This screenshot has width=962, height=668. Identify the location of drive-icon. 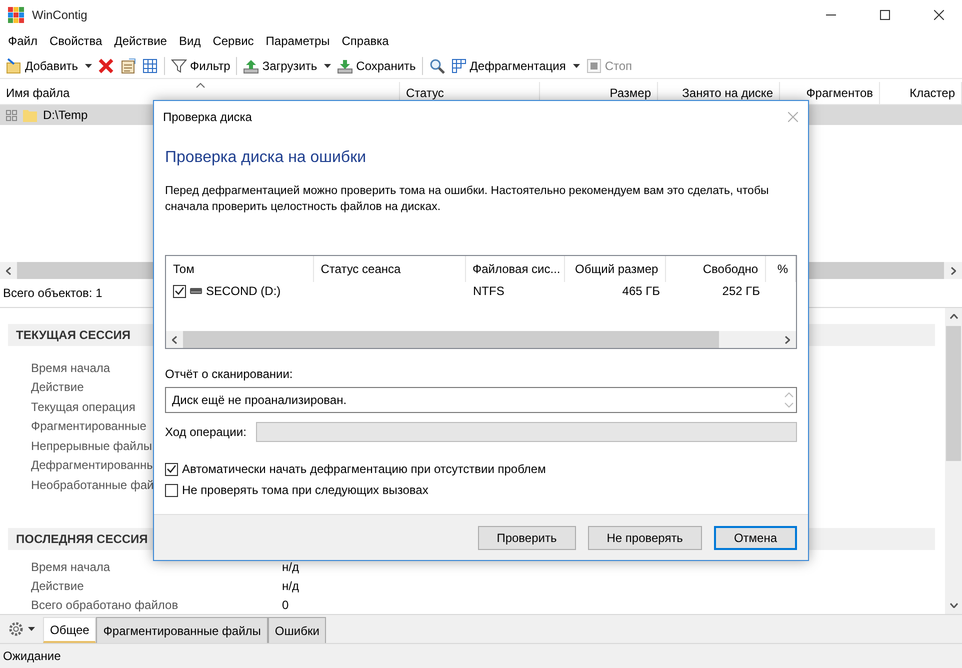
(196, 291).